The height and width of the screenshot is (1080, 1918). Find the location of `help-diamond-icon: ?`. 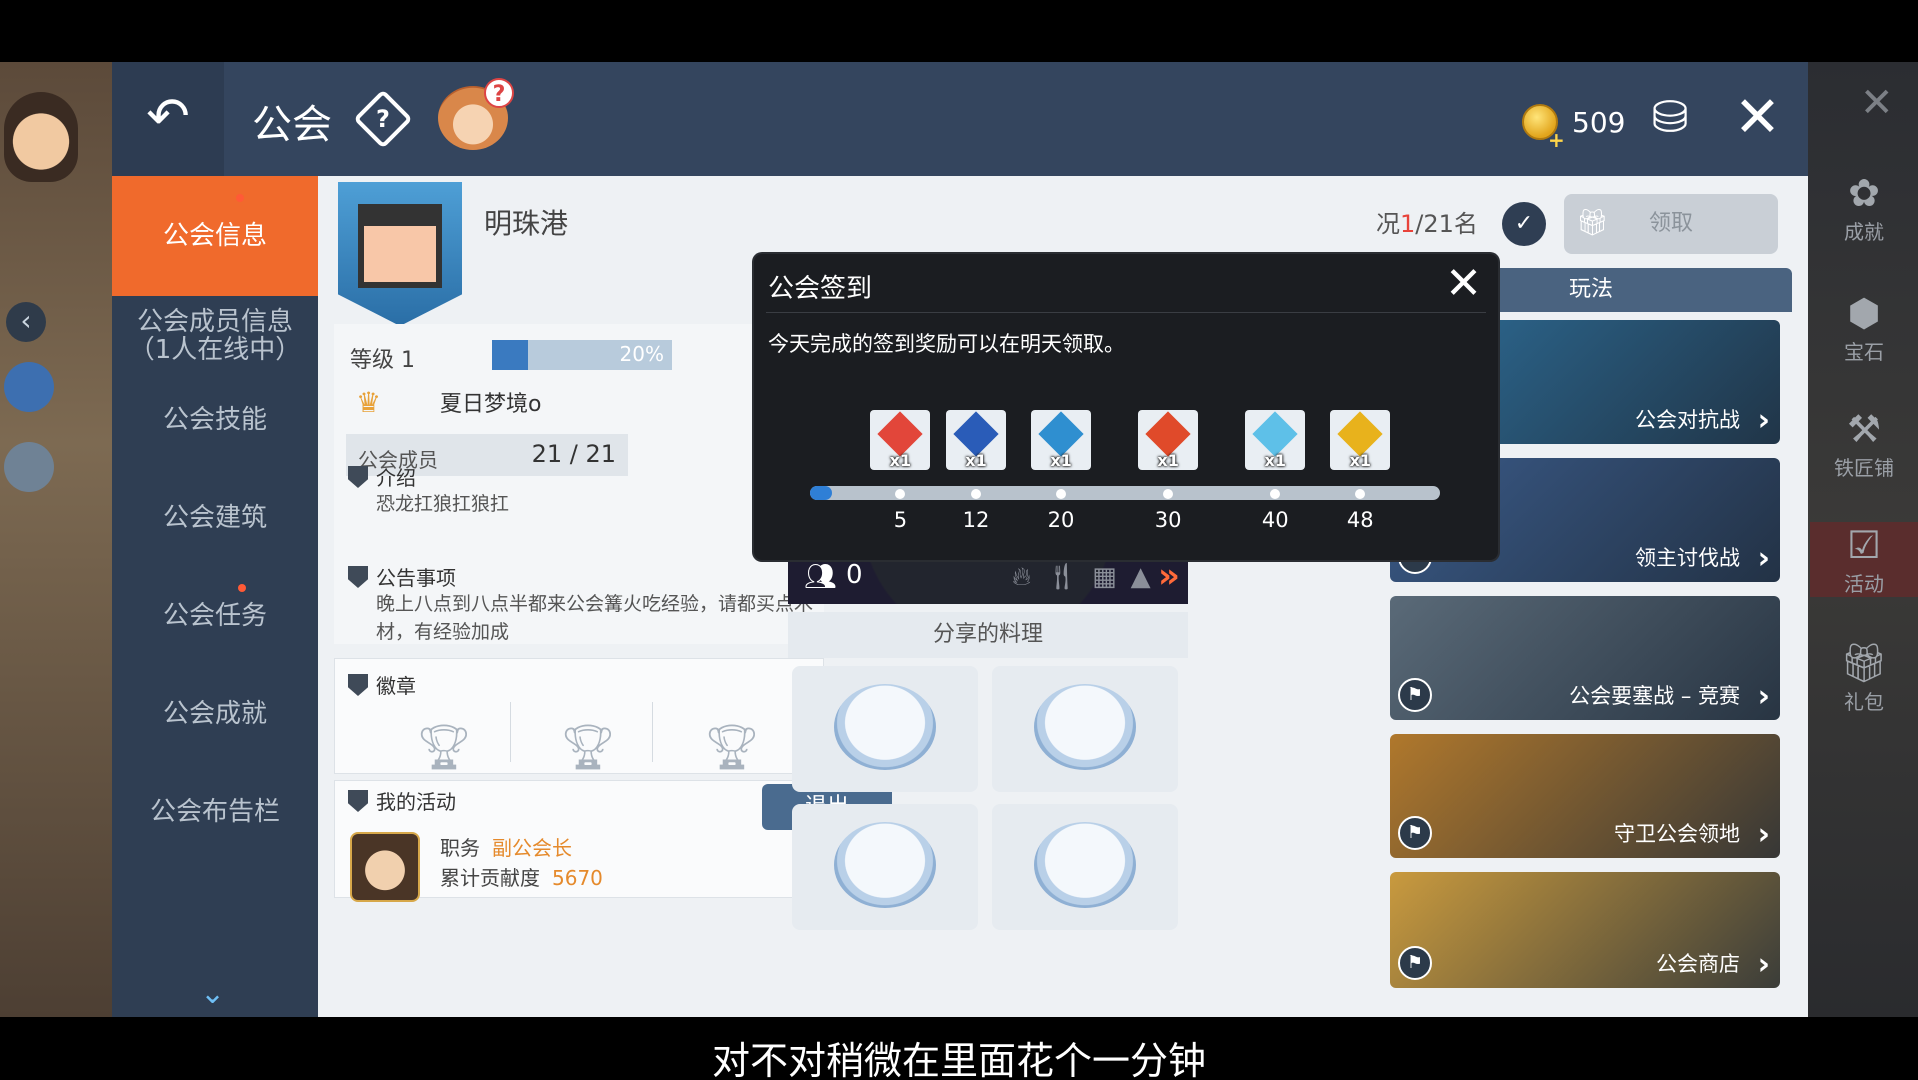

help-diamond-icon: ? is located at coordinates (383, 119).